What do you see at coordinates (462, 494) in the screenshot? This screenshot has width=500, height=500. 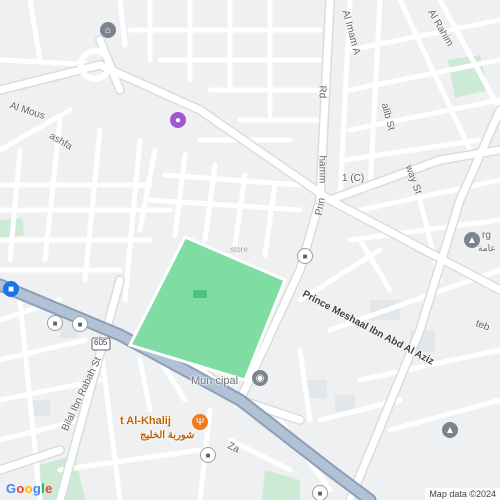 I see `map-attribution: Map data ©2024` at bounding box center [462, 494].